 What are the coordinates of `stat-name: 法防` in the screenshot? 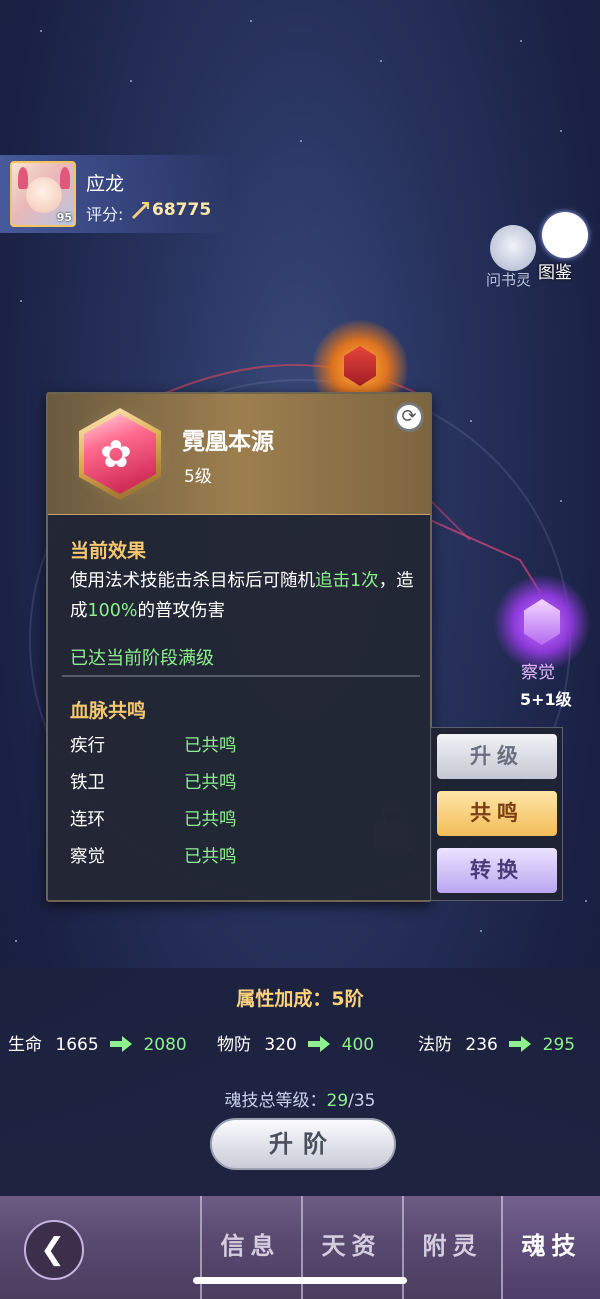 It's located at (435, 1045).